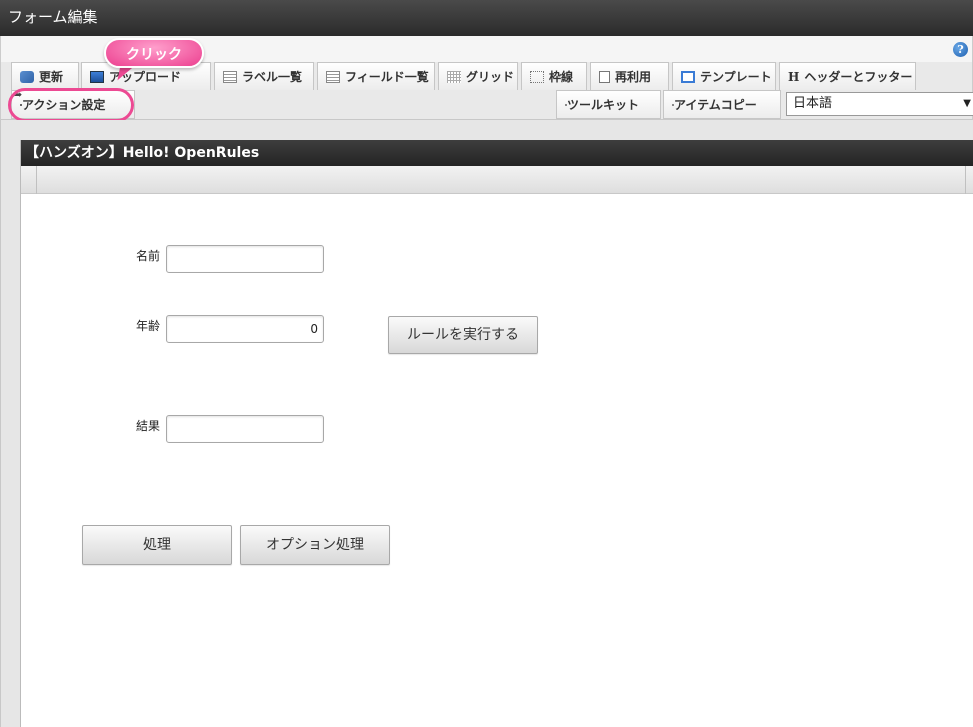  I want to click on download-icon, so click(97, 76).